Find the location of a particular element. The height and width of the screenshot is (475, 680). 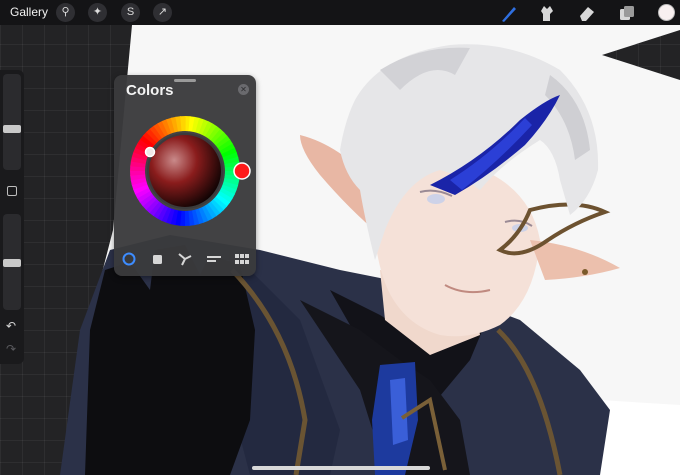

saturation-marker is located at coordinates (150, 152).